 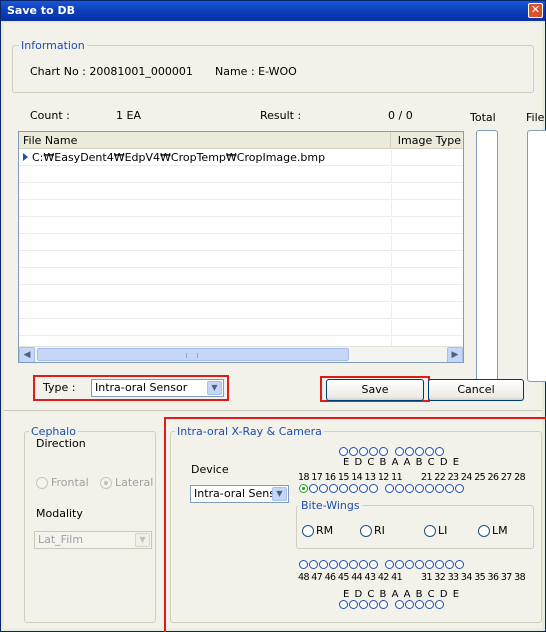 What do you see at coordinates (392, 452) in the screenshot?
I see `upper-primary-teeth` at bounding box center [392, 452].